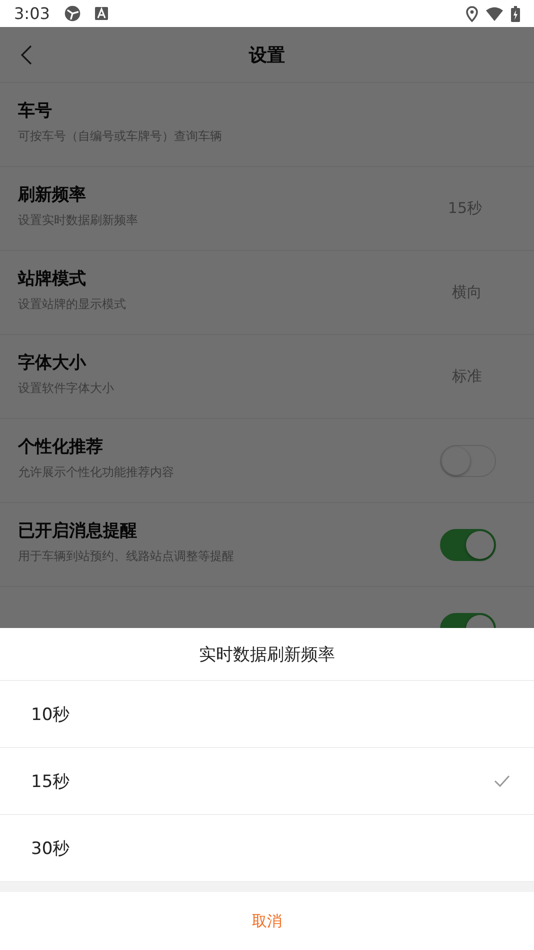 The height and width of the screenshot is (950, 534). Describe the element at coordinates (32, 13) in the screenshot. I see `status-time: 3:03` at that location.